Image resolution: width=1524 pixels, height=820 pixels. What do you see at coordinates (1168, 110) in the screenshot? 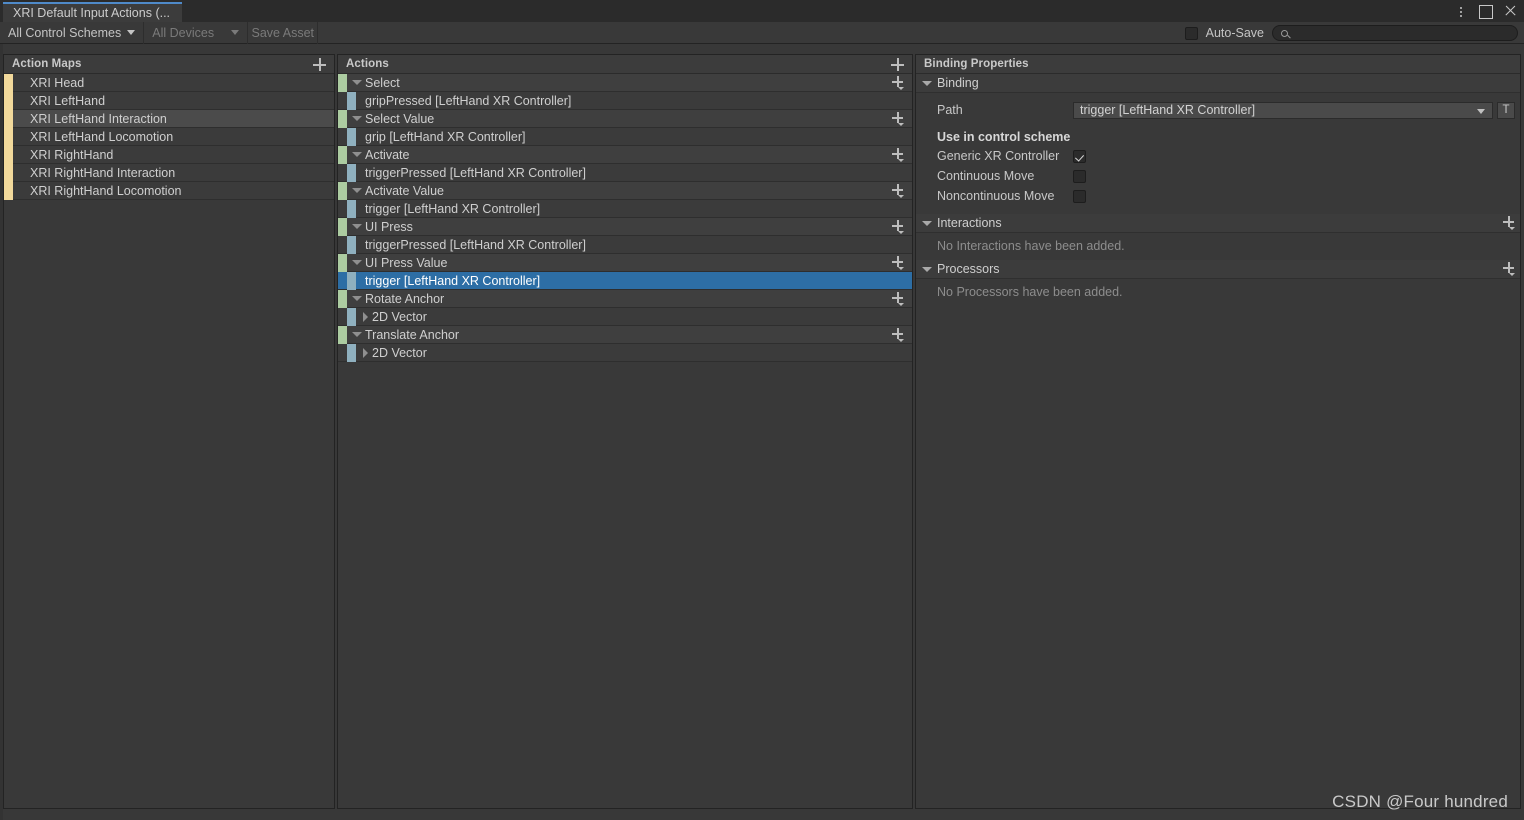
I see `path-value: trigger [LeftHand XR Controller]` at bounding box center [1168, 110].